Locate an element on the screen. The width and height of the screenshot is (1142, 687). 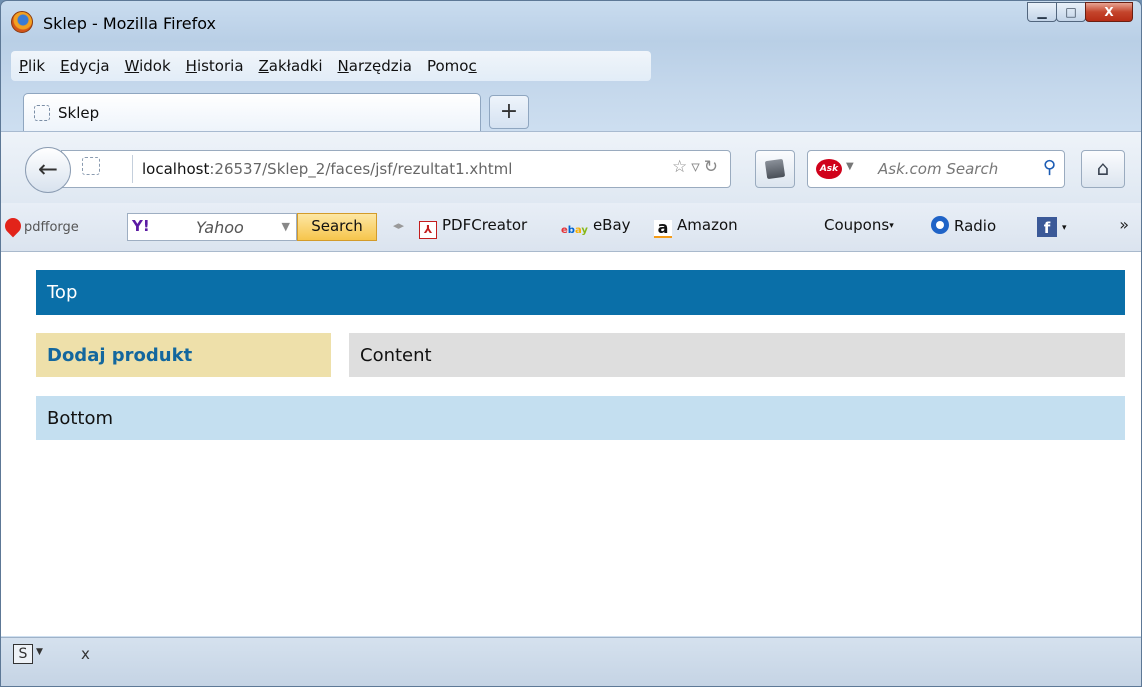
ask-logo-icon: Ask is located at coordinates (829, 169).